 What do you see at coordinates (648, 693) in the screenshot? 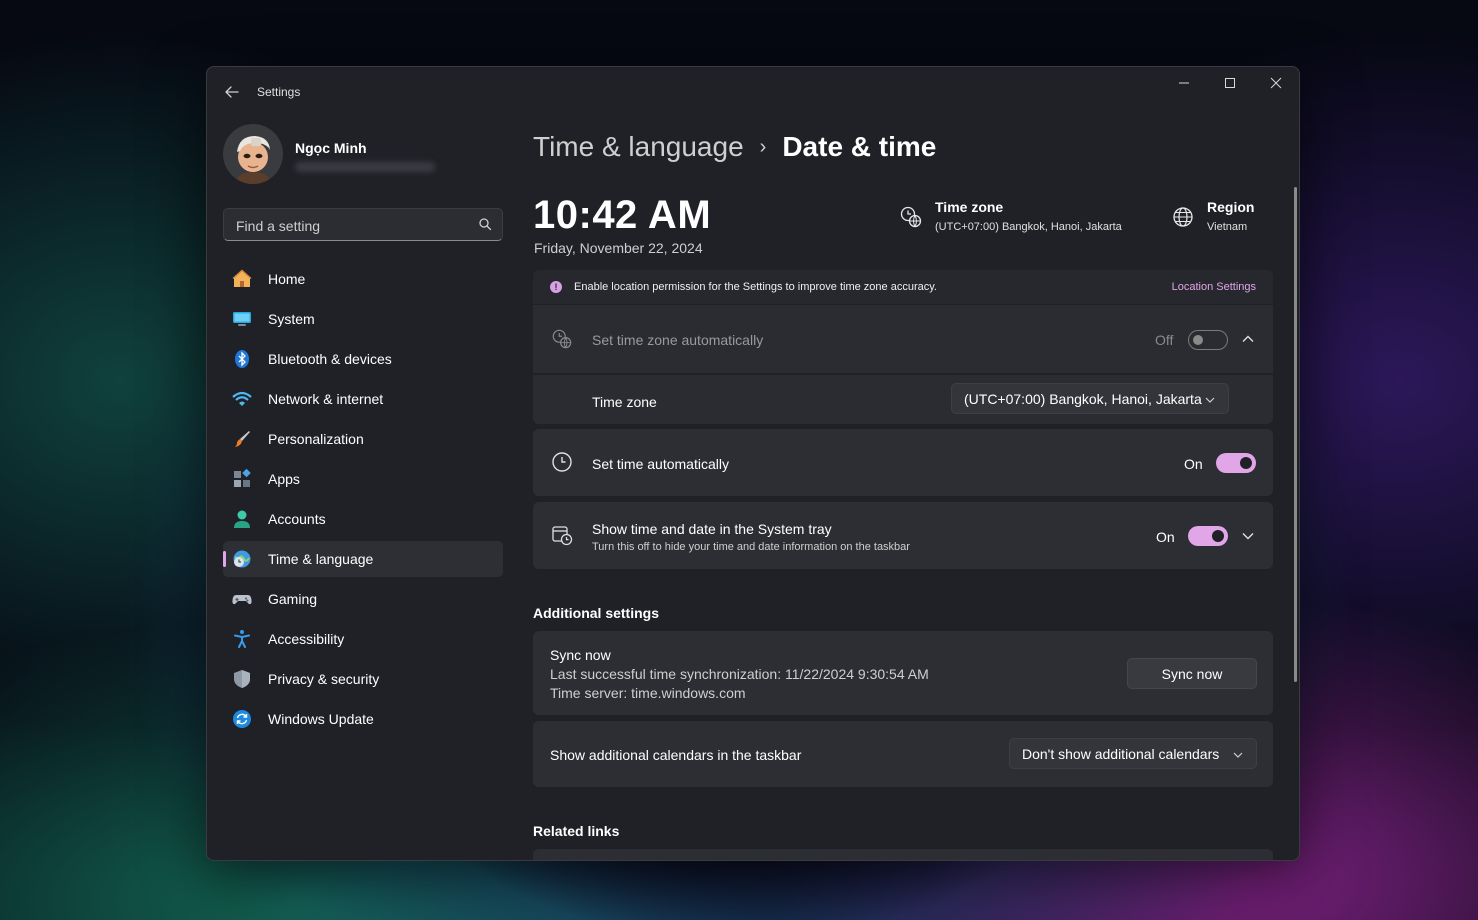
I see `sync-time-server: Time server: time.windows.com` at bounding box center [648, 693].